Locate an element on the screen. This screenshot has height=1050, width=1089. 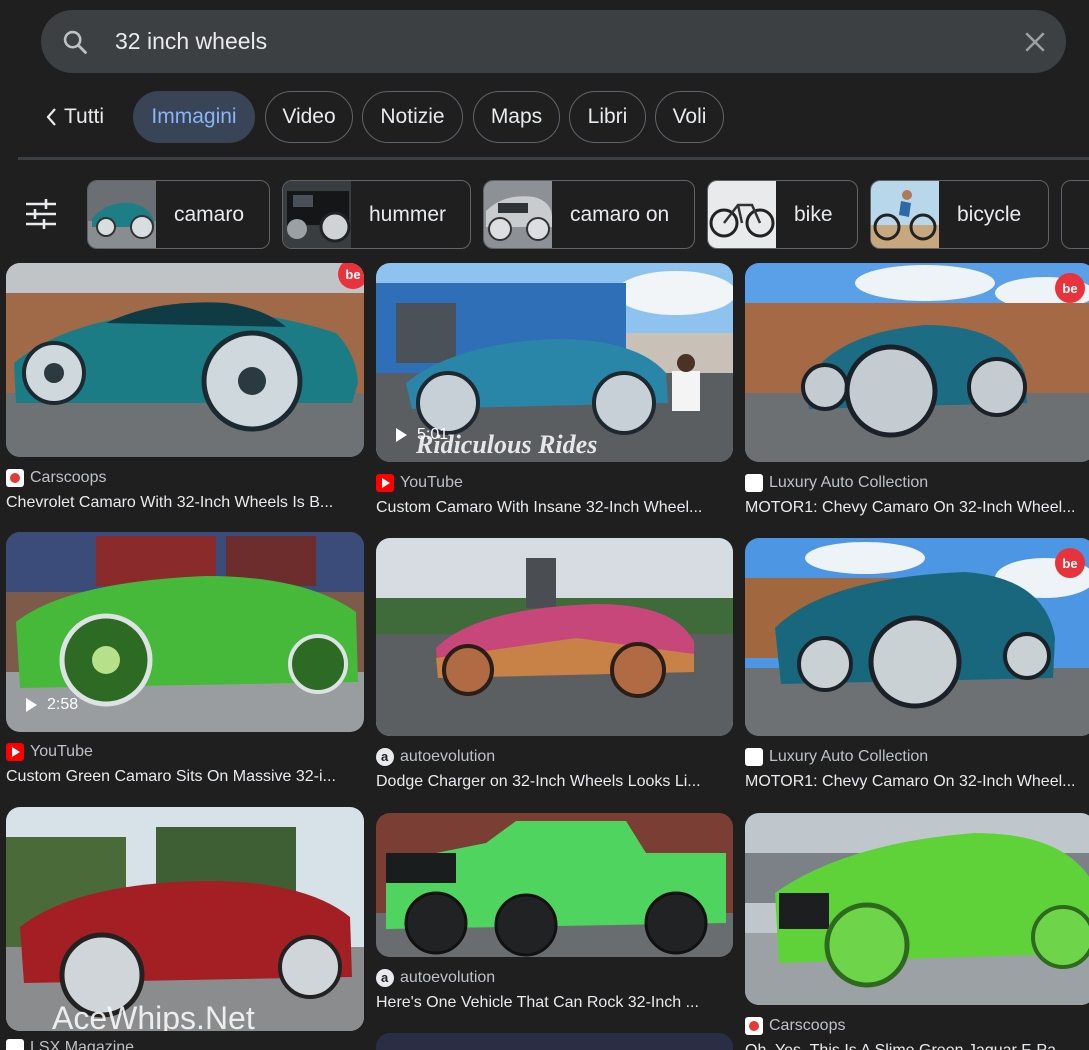
tab-label: Maps is located at coordinates (516, 116).